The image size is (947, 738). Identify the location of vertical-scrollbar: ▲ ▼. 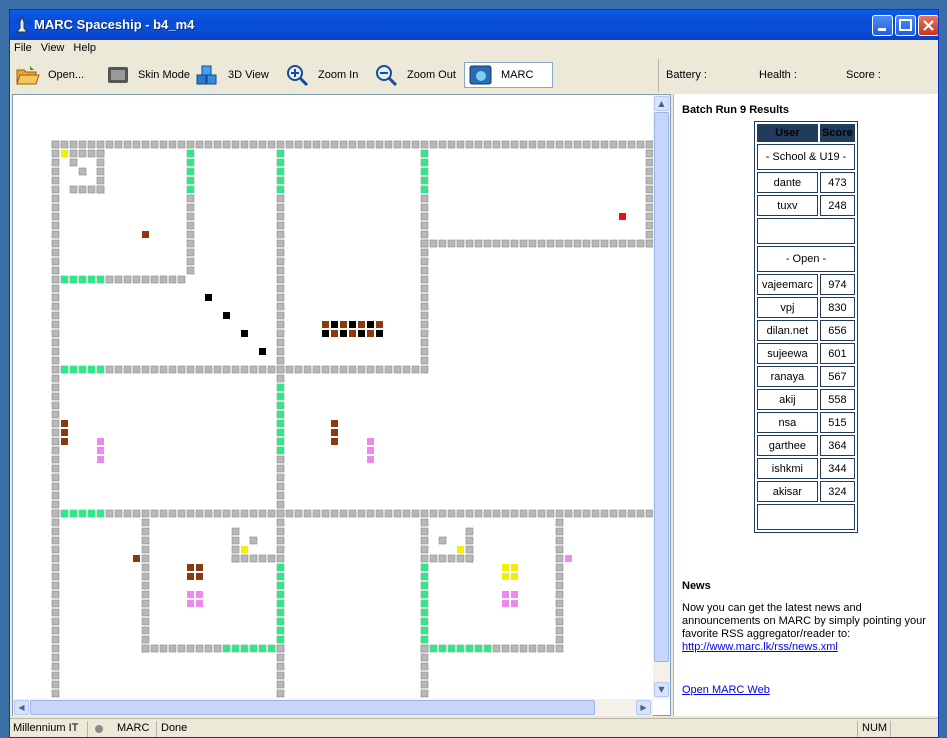
(661, 397).